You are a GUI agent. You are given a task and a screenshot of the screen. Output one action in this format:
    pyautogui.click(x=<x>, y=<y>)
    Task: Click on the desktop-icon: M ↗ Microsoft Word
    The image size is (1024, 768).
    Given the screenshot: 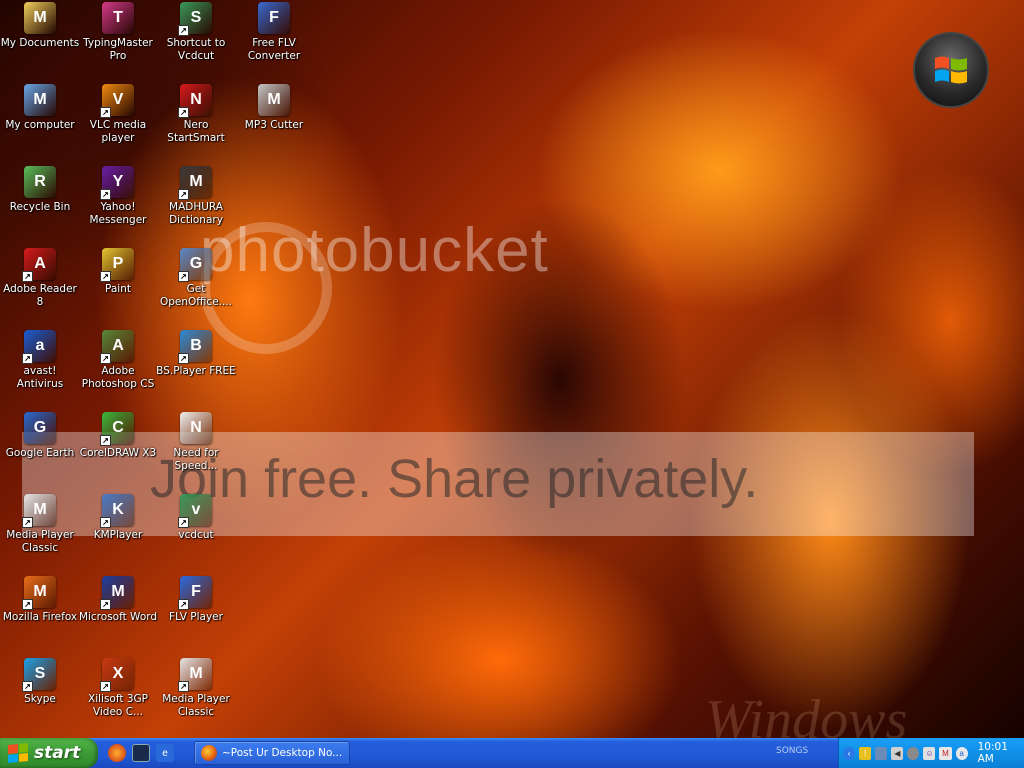 What is the action you would take?
    pyautogui.click(x=118, y=600)
    